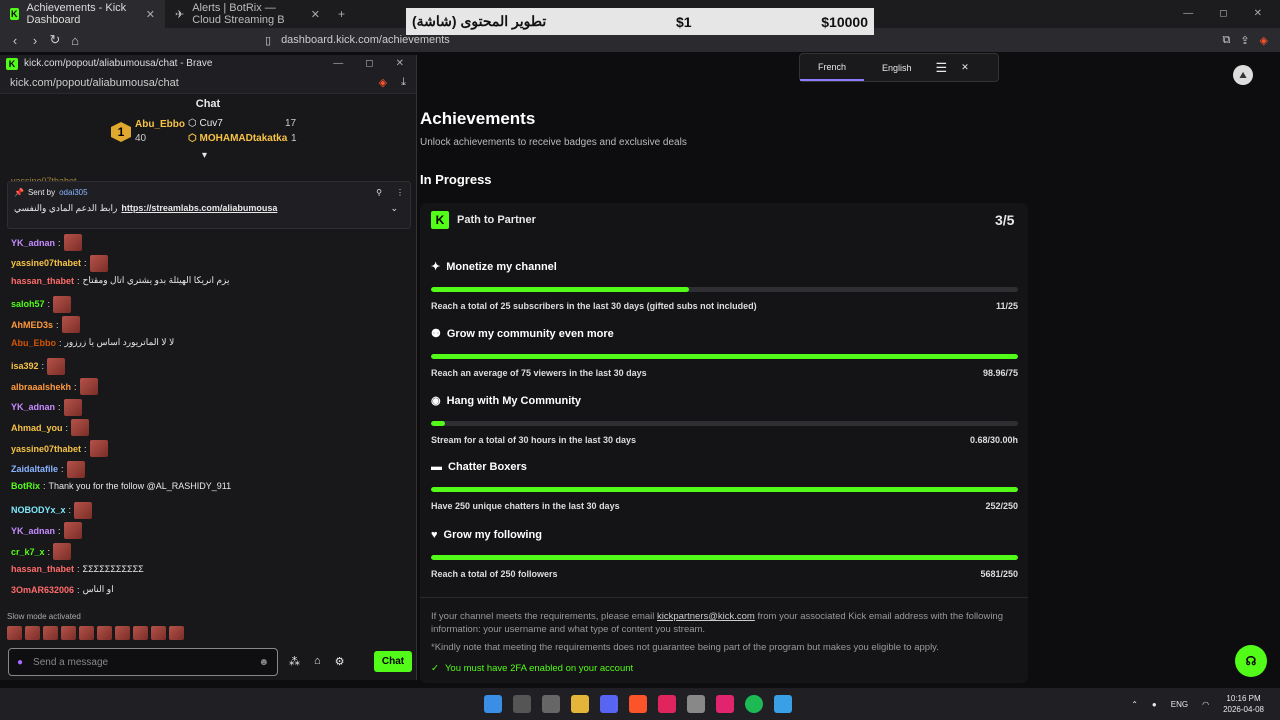  Describe the element at coordinates (35, 40) in the screenshot. I see `forward-icon: ›` at that location.